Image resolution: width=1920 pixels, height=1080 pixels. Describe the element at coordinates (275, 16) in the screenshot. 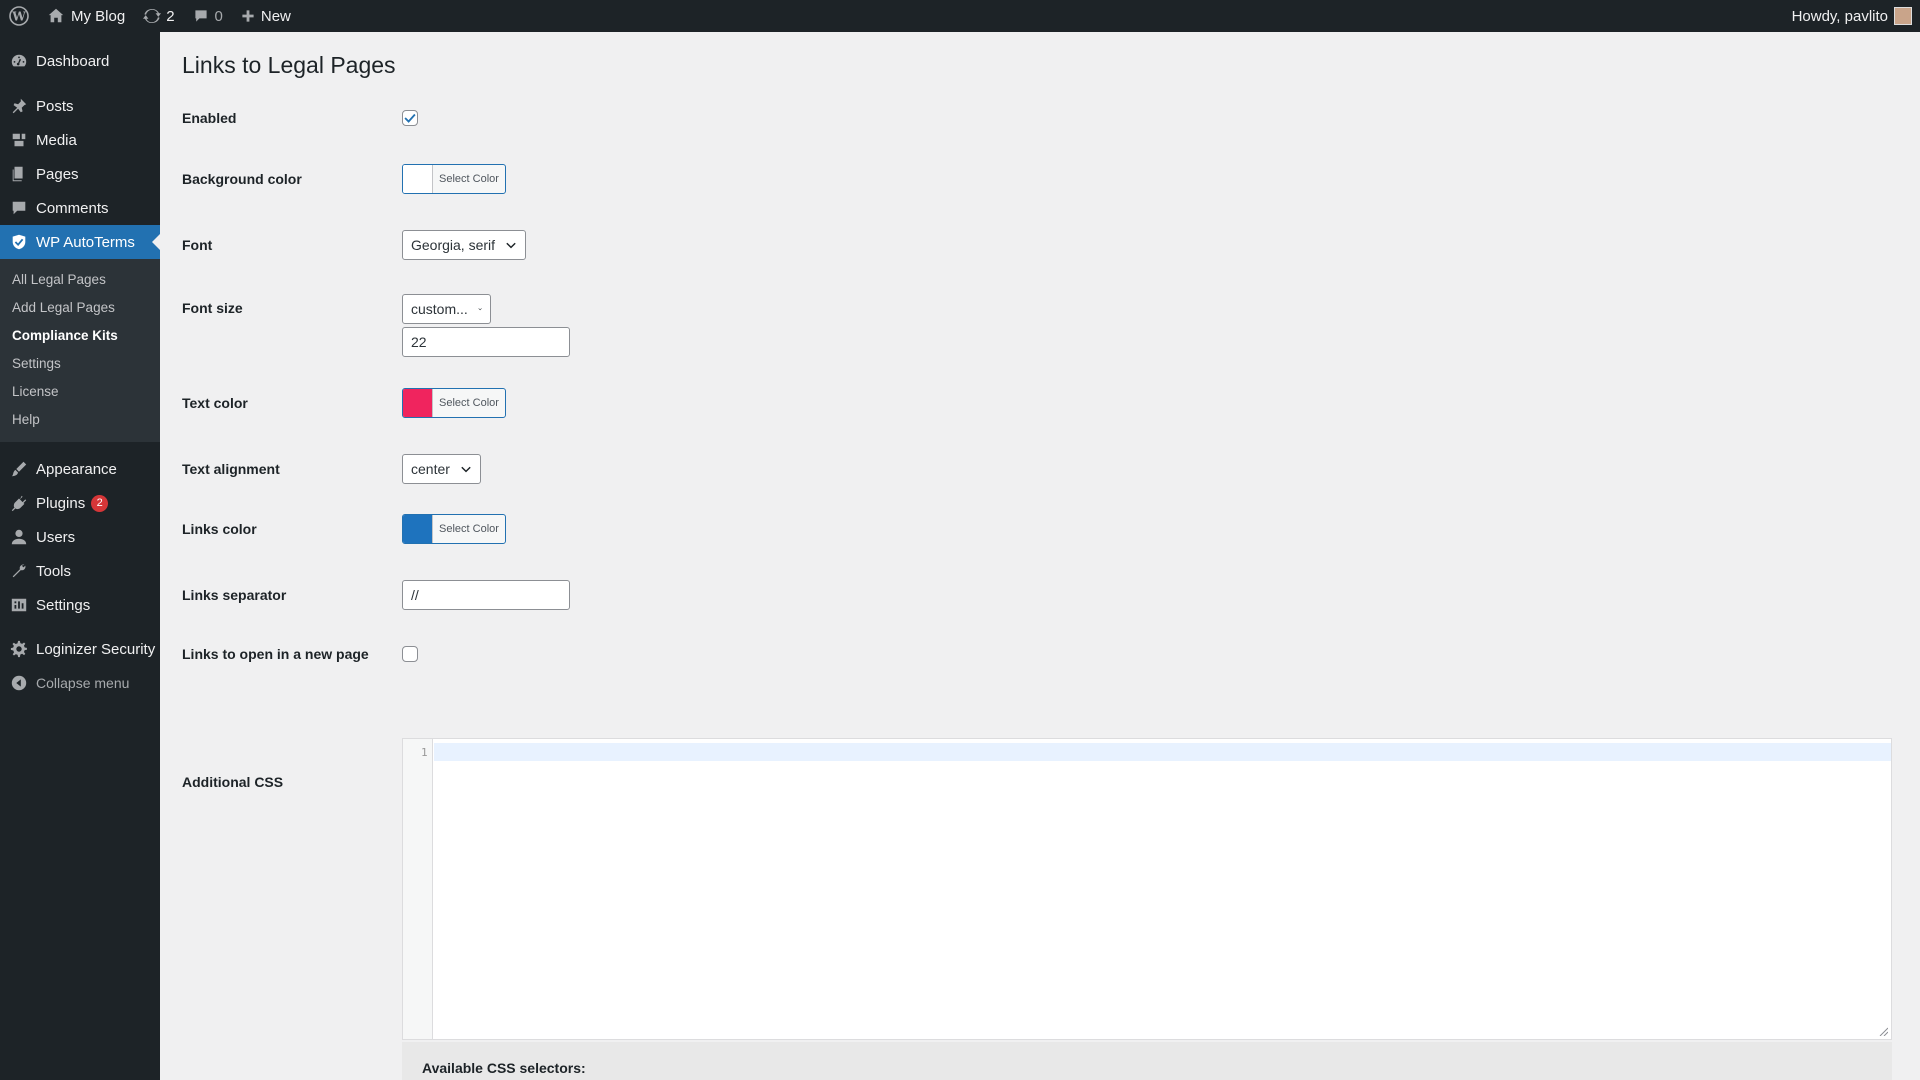

I see `new-label: New` at that location.